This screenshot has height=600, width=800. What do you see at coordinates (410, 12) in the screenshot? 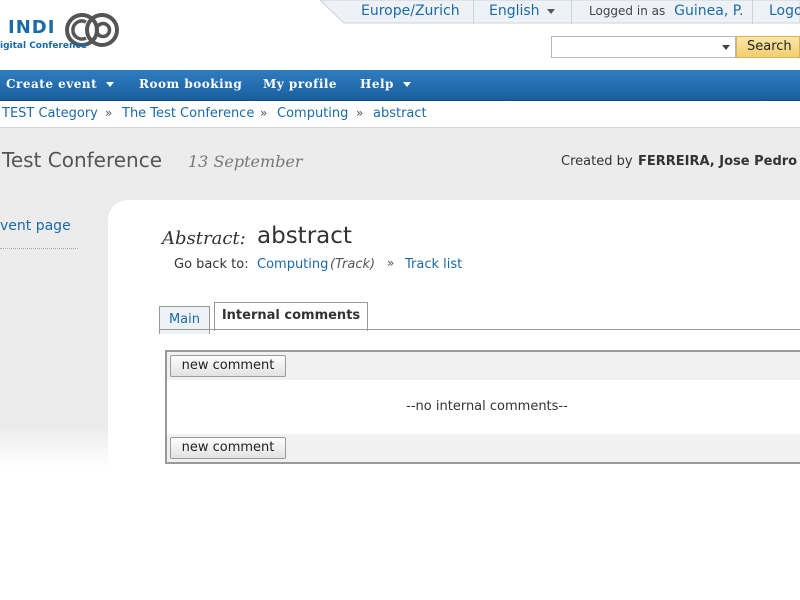
I see `timezone-selector: Europe/Zurich` at bounding box center [410, 12].